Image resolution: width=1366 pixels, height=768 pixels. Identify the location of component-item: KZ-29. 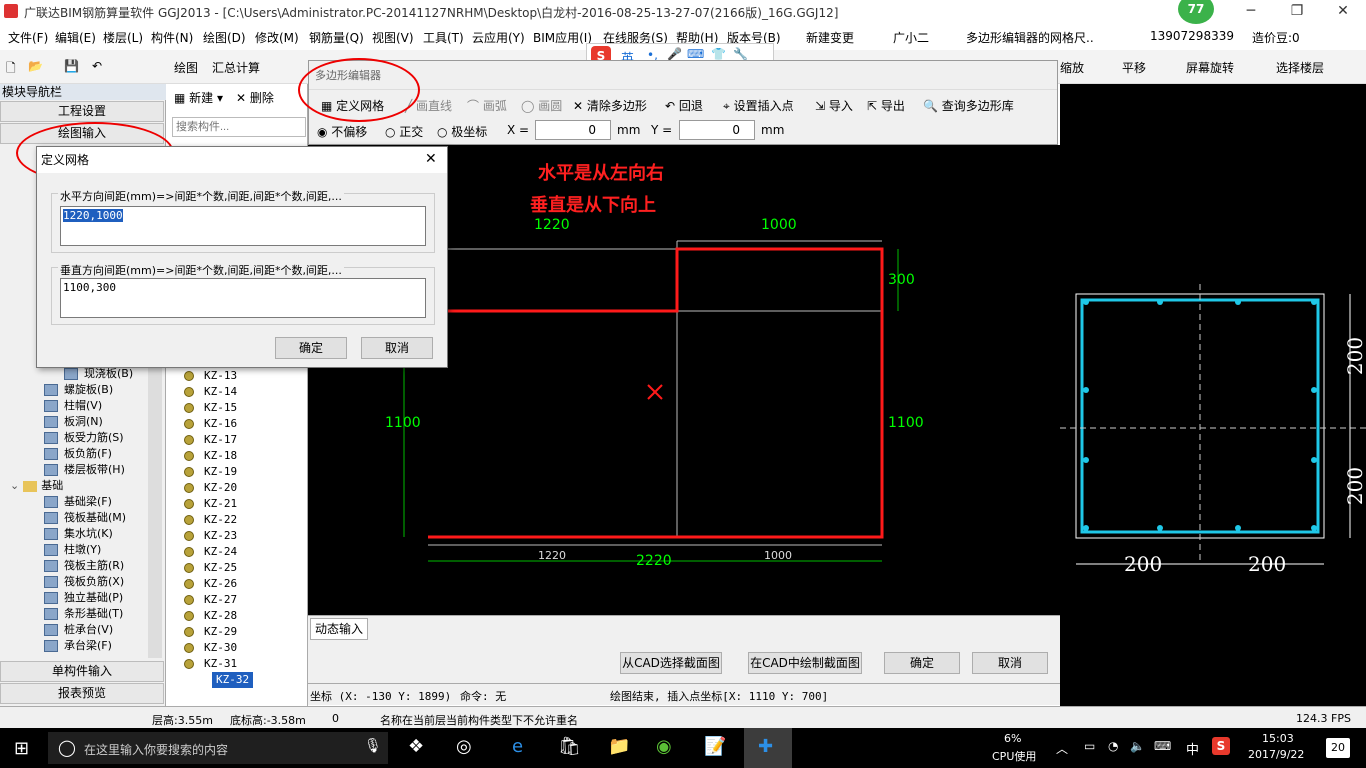
(210, 632).